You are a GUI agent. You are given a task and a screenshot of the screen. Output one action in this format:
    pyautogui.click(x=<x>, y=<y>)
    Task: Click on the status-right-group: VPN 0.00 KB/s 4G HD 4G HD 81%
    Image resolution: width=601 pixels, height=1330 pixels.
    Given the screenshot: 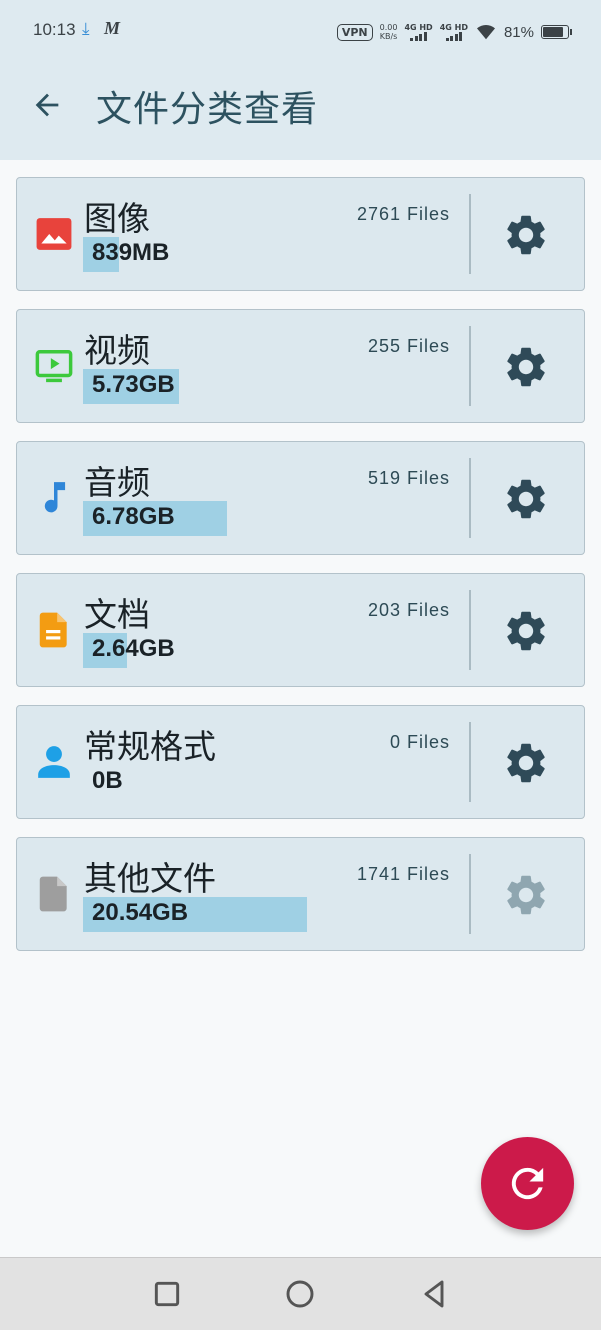 What is the action you would take?
    pyautogui.click(x=454, y=32)
    